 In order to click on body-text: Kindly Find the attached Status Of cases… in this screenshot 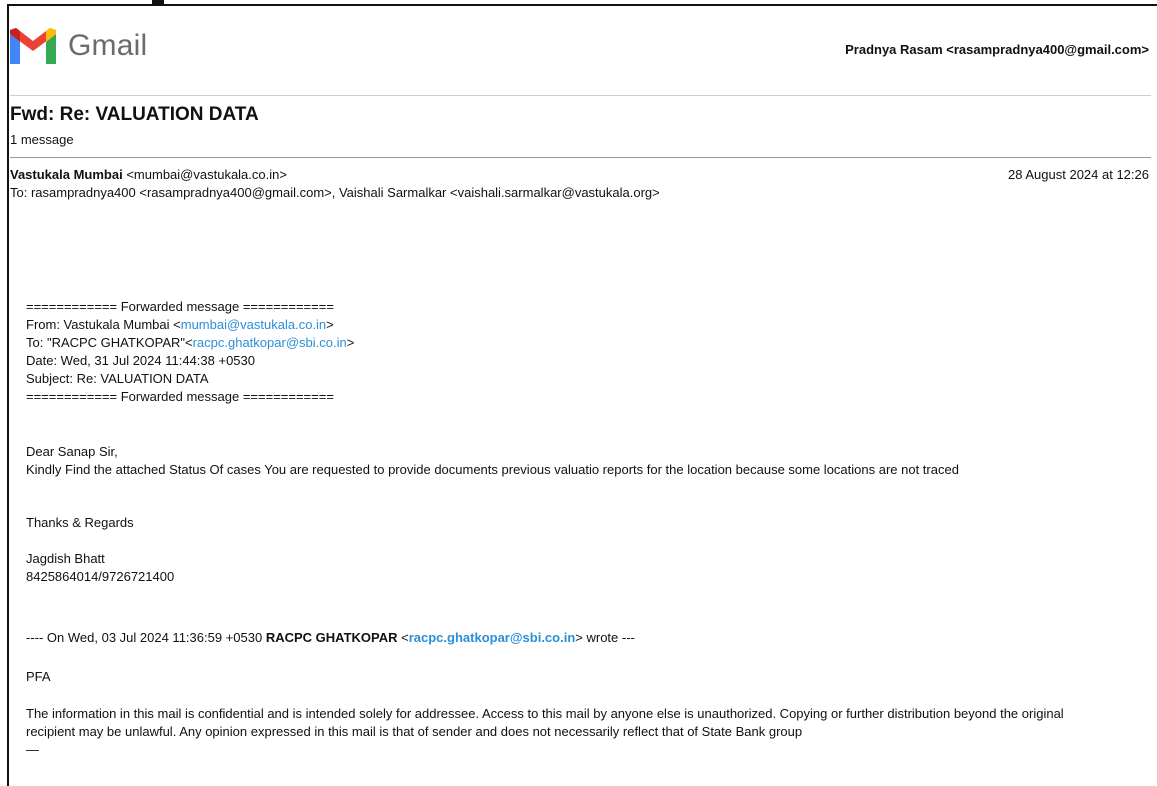, I will do `click(492, 469)`.